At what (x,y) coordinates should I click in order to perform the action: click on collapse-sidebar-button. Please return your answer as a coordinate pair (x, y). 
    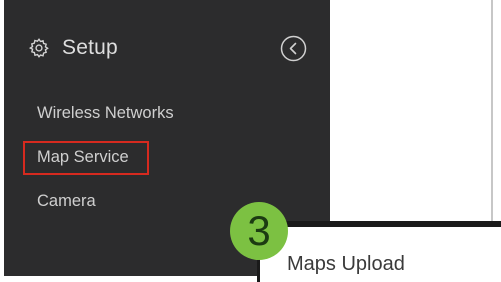
    Looking at the image, I should click on (293, 48).